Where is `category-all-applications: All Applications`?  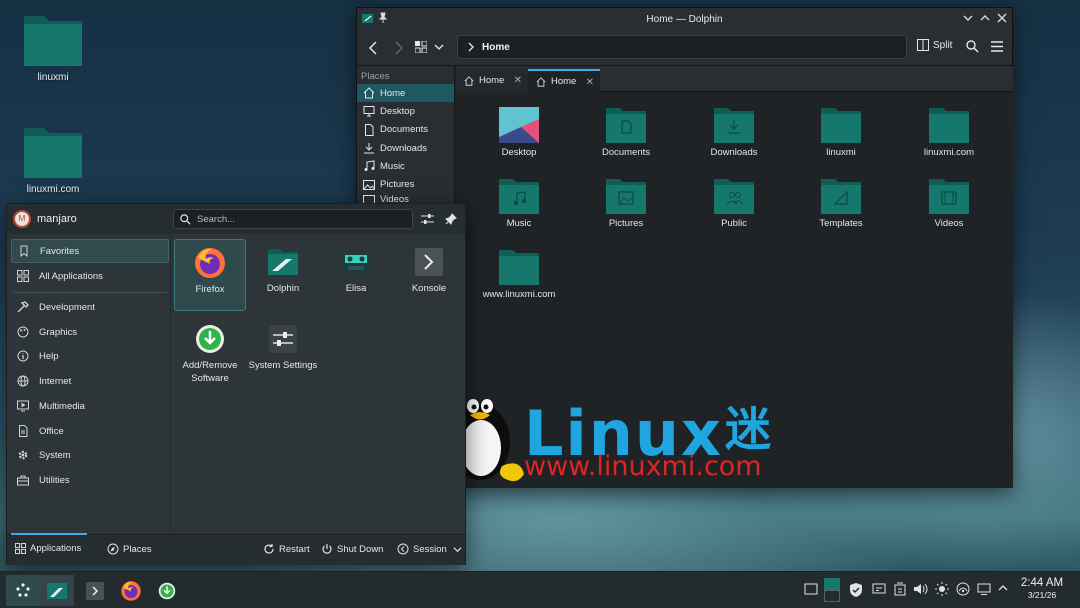
category-all-applications: All Applications is located at coordinates (90, 276).